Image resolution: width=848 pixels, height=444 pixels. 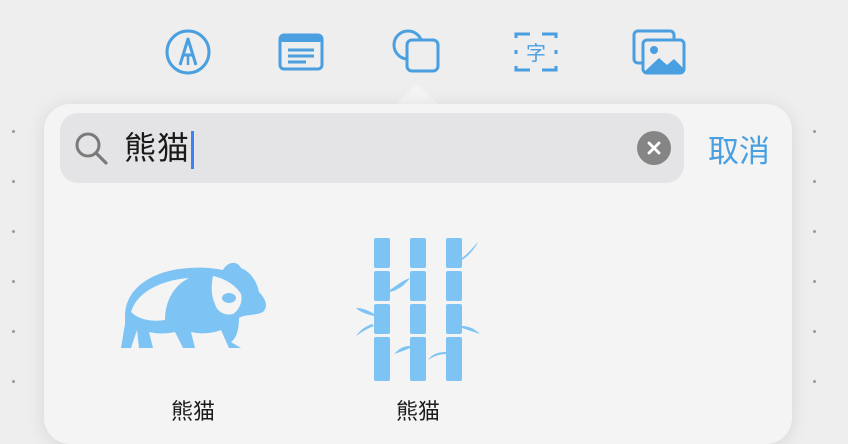 I want to click on text-frame-tool-button: 字, so click(x=536, y=52).